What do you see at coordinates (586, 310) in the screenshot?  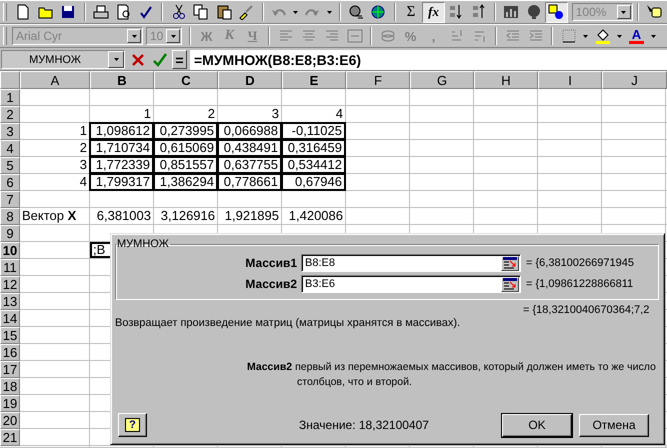 I see `formula-result: = {18,3210040670364;7,2` at bounding box center [586, 310].